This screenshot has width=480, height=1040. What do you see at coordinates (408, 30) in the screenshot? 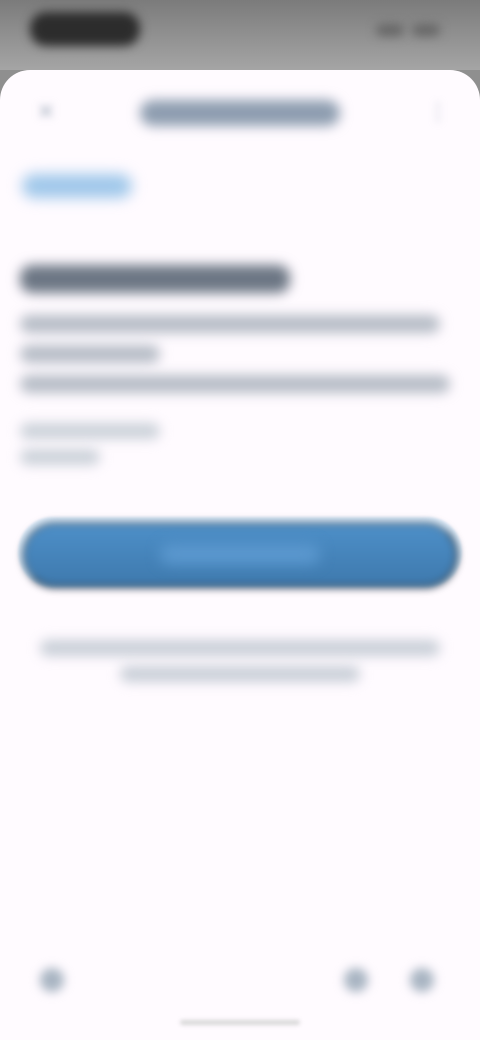
I see `status-icons` at bounding box center [408, 30].